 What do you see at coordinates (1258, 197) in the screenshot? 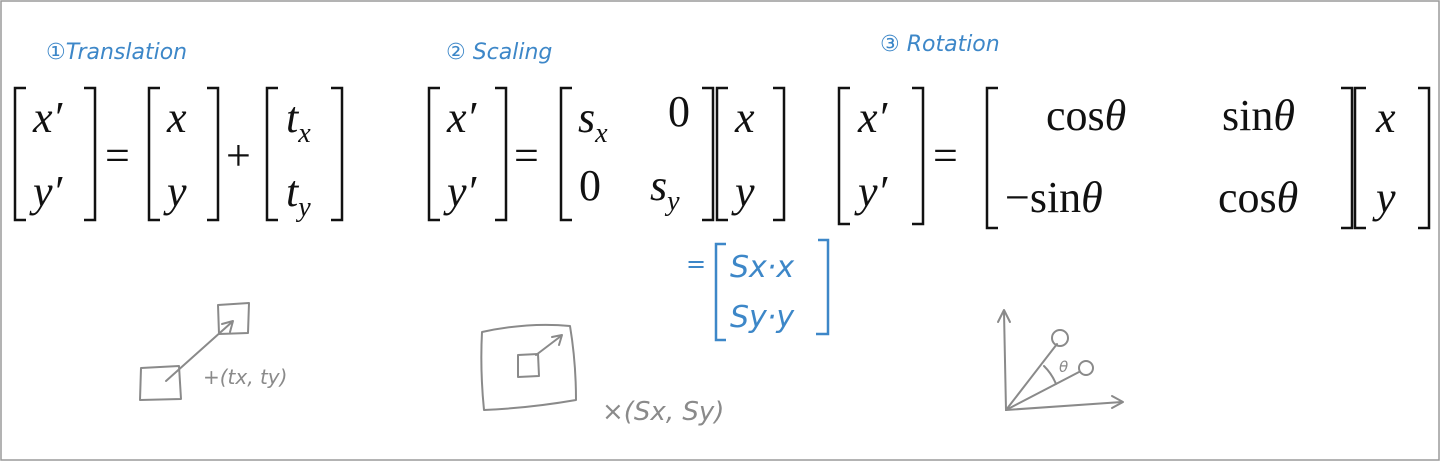
I see `rotation-m22: cosθ` at bounding box center [1258, 197].